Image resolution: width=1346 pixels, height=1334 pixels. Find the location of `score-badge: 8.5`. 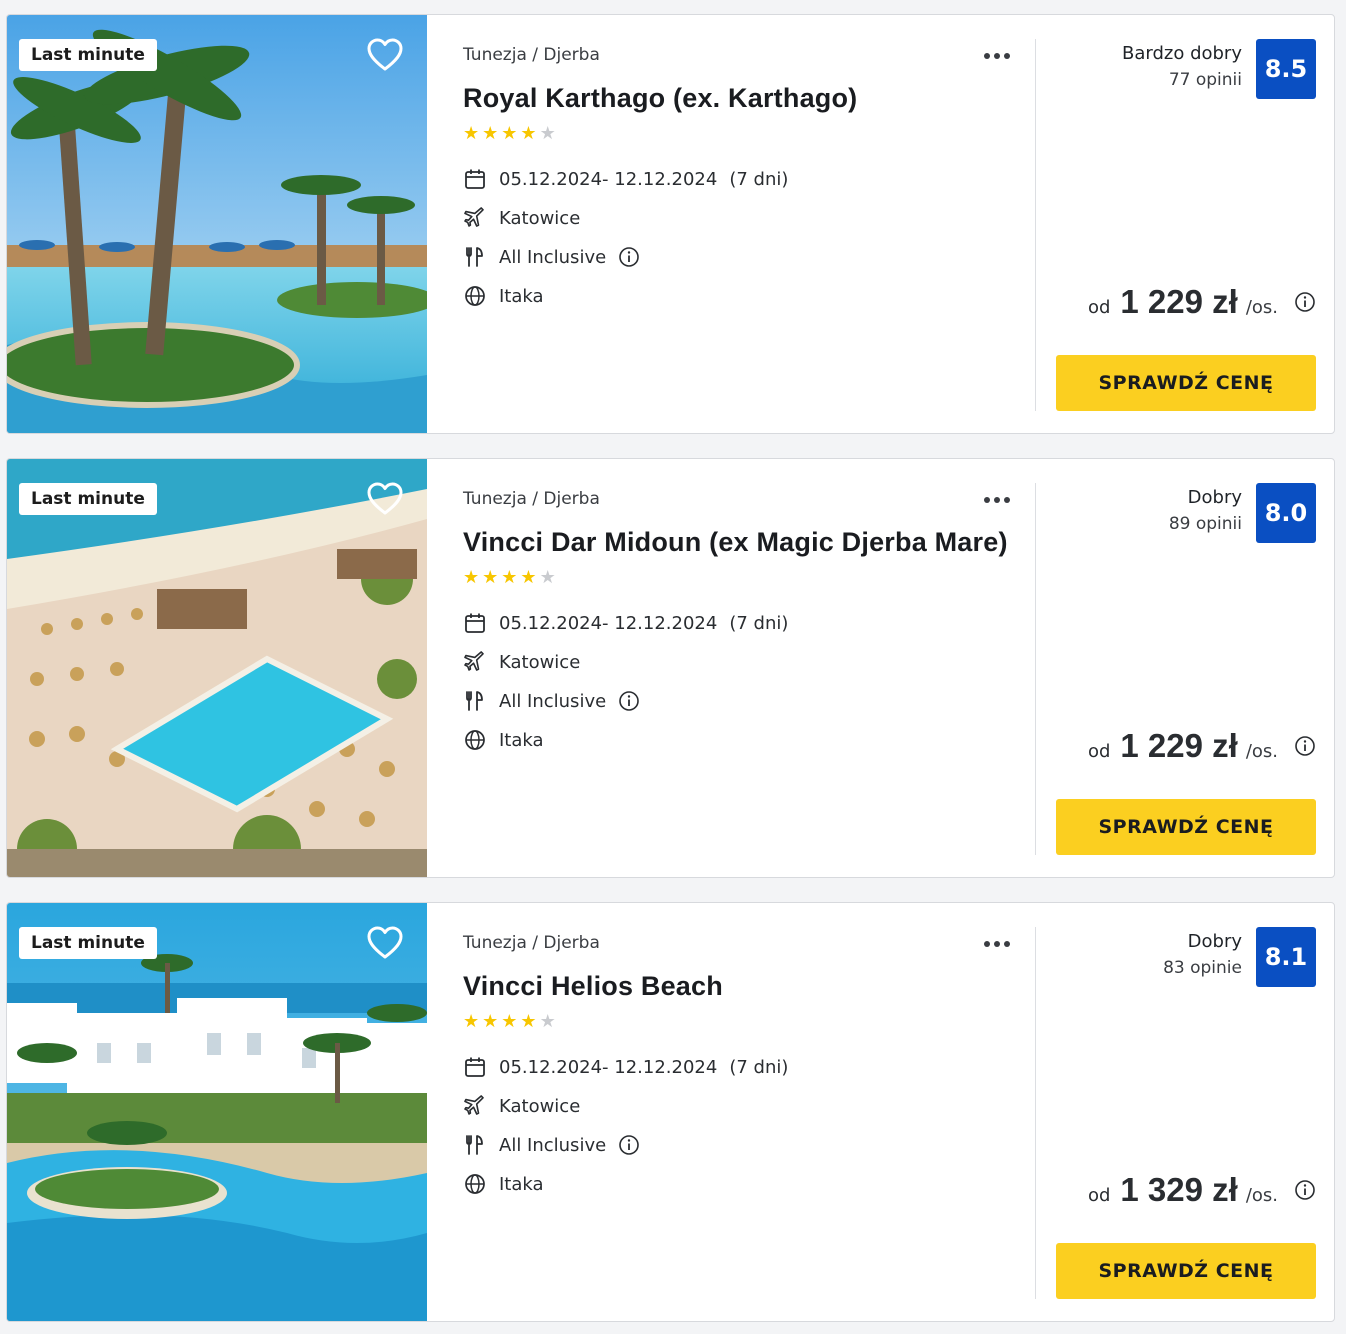

score-badge: 8.5 is located at coordinates (1286, 69).